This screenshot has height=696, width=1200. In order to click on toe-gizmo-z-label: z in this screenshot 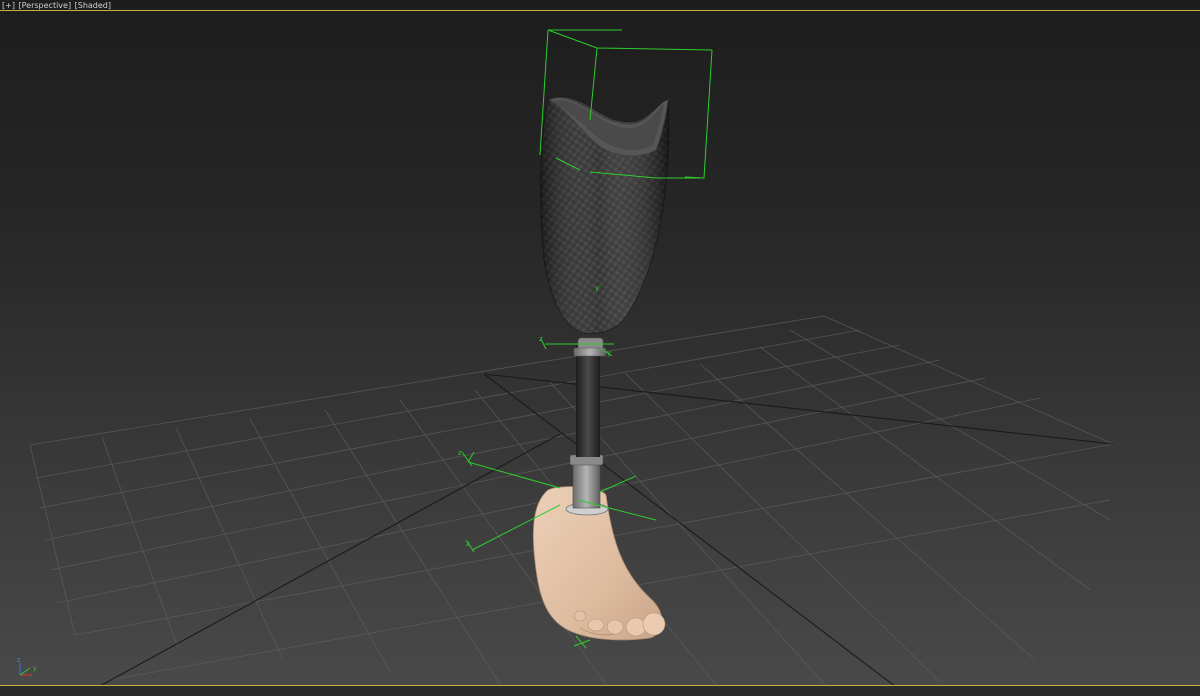, I will do `click(468, 544)`.